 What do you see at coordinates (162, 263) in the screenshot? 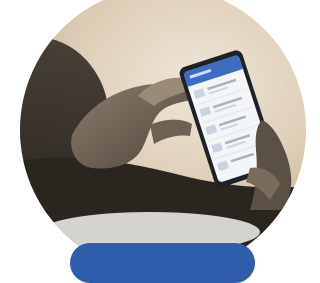
I see `cta-button` at bounding box center [162, 263].